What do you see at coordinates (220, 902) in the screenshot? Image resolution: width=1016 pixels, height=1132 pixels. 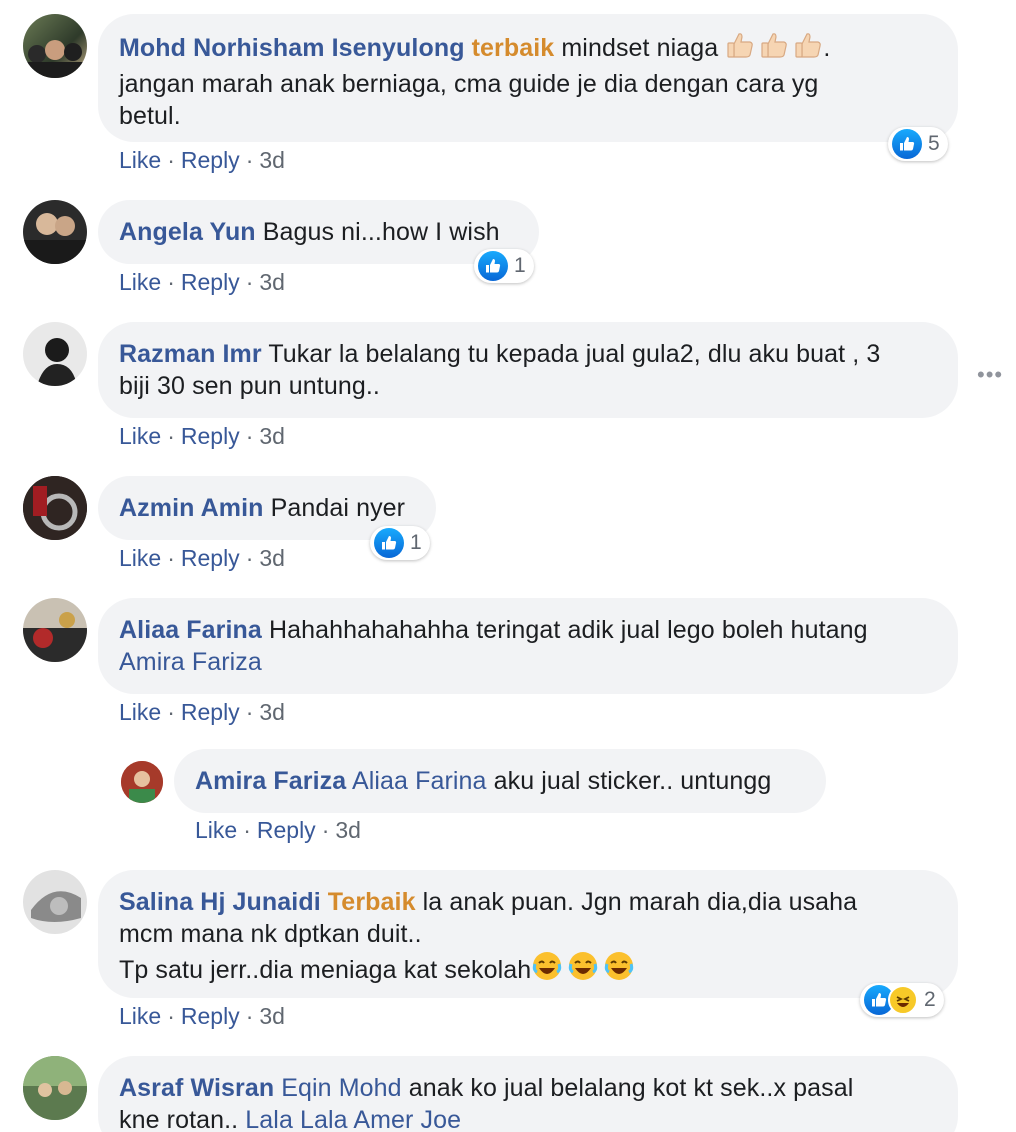 I see `comment-author: Salina Hj Junaidi` at bounding box center [220, 902].